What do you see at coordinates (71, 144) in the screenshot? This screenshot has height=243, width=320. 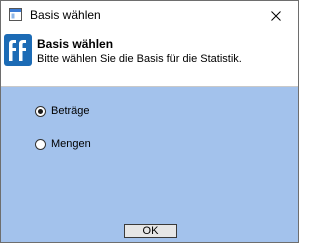 I see `radio-label-mengen: Mengen` at bounding box center [71, 144].